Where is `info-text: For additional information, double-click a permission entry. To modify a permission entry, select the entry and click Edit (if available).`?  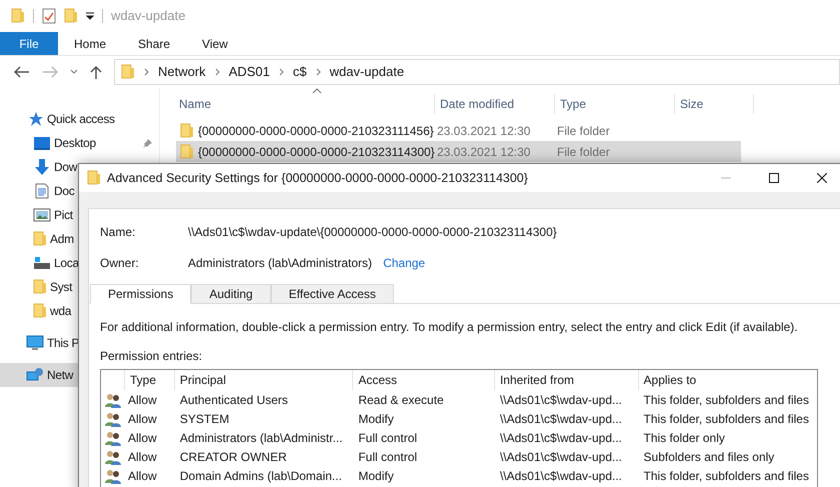
info-text: For additional information, double-click a permission entry. To modify a permission entry, select the entry and click Edit (if available). is located at coordinates (449, 327).